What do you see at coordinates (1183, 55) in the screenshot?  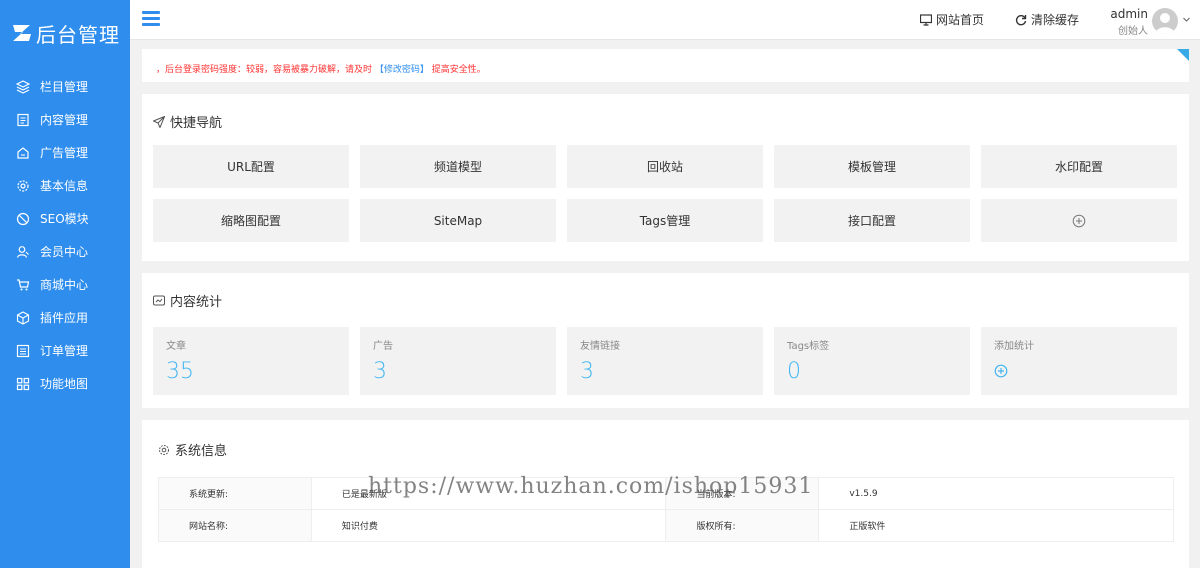 I see `alert-corner-marker` at bounding box center [1183, 55].